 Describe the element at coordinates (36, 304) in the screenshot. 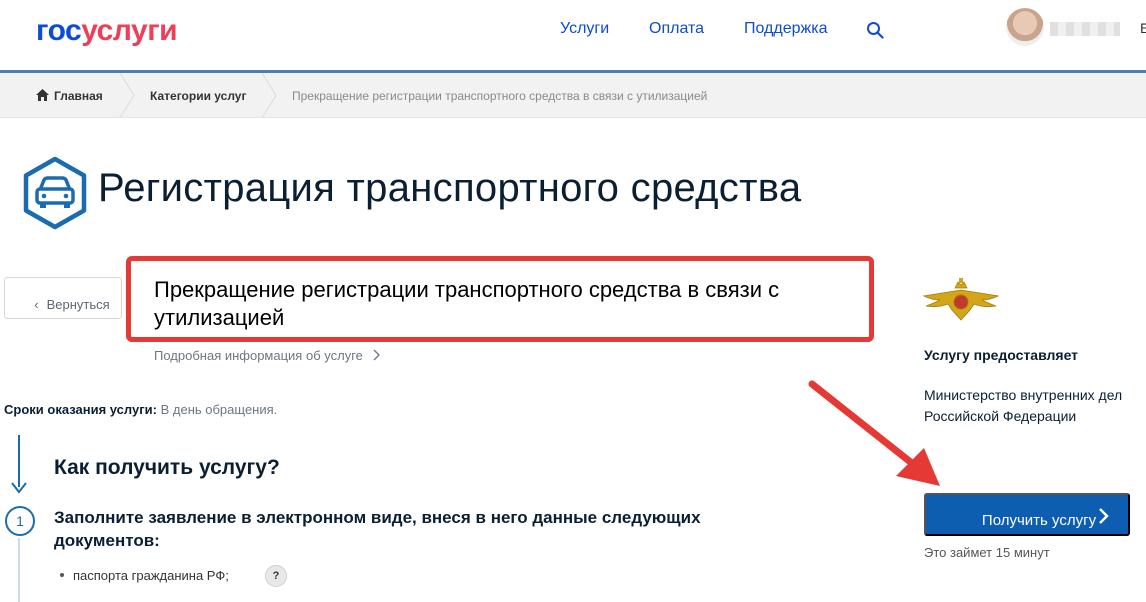

I see `chevron-left-icon: ‹` at that location.